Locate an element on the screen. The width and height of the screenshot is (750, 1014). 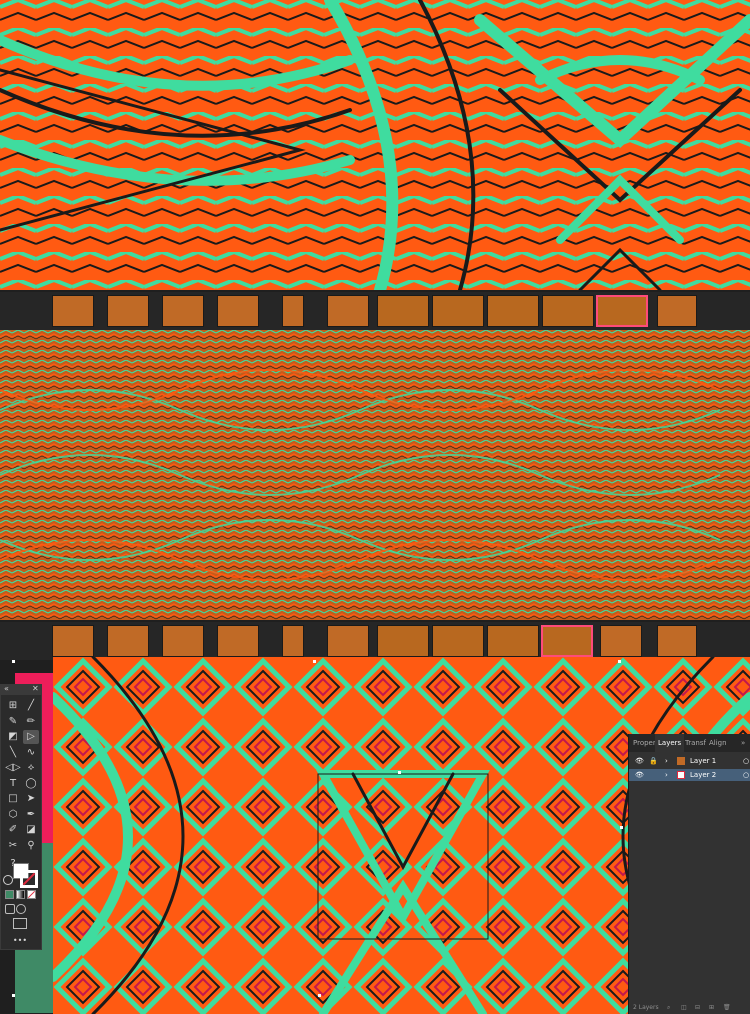
new-layer-icon: ⊞ is located at coordinates (711, 1008).